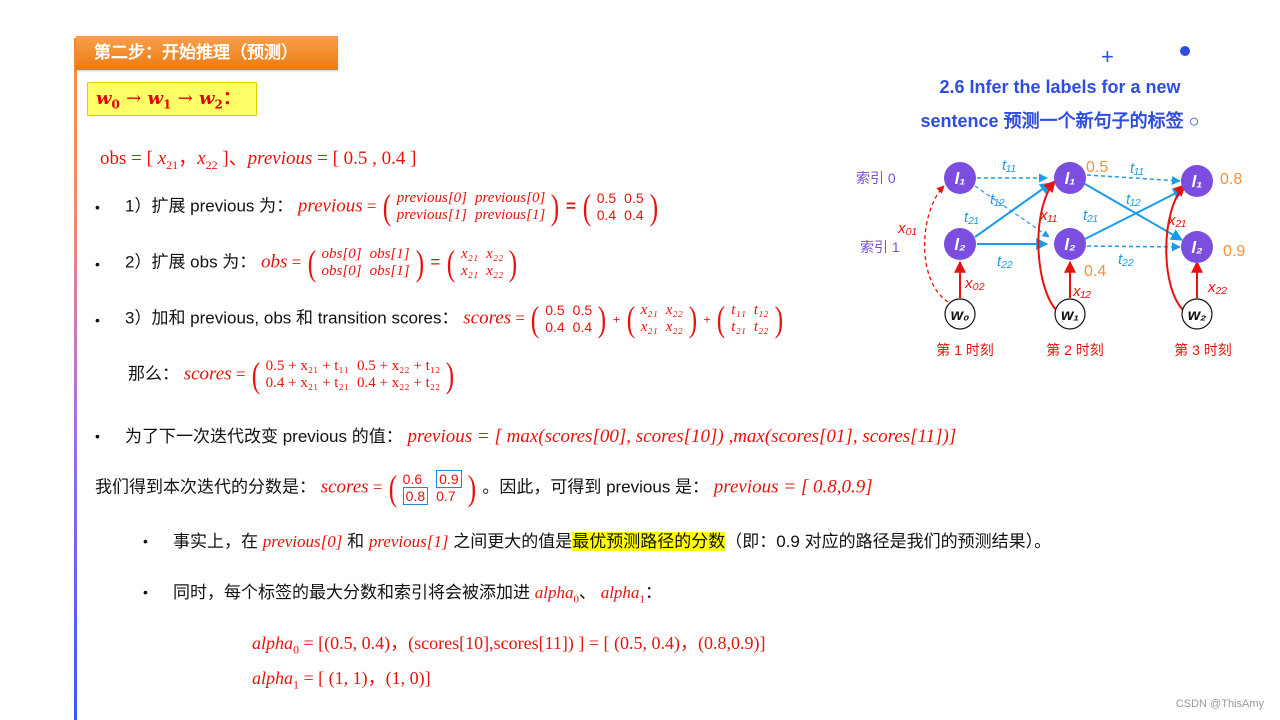 Image resolution: width=1280 pixels, height=720 pixels. Describe the element at coordinates (75, 379) in the screenshot. I see `left-accent-rule` at that location.